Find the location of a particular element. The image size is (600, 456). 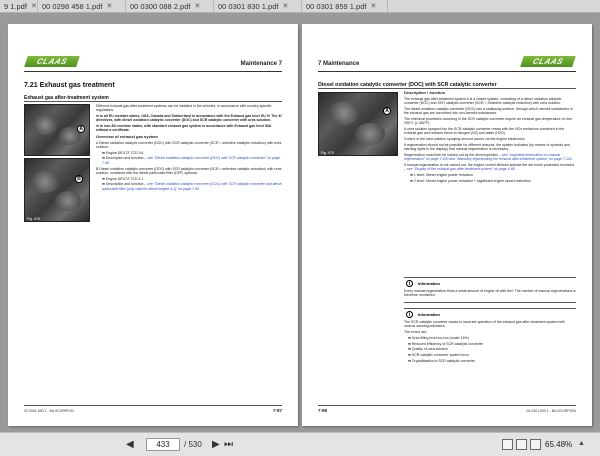

tab-doc-2: 00 0298 458 1.pdf ✕ is located at coordinates (82, 6).